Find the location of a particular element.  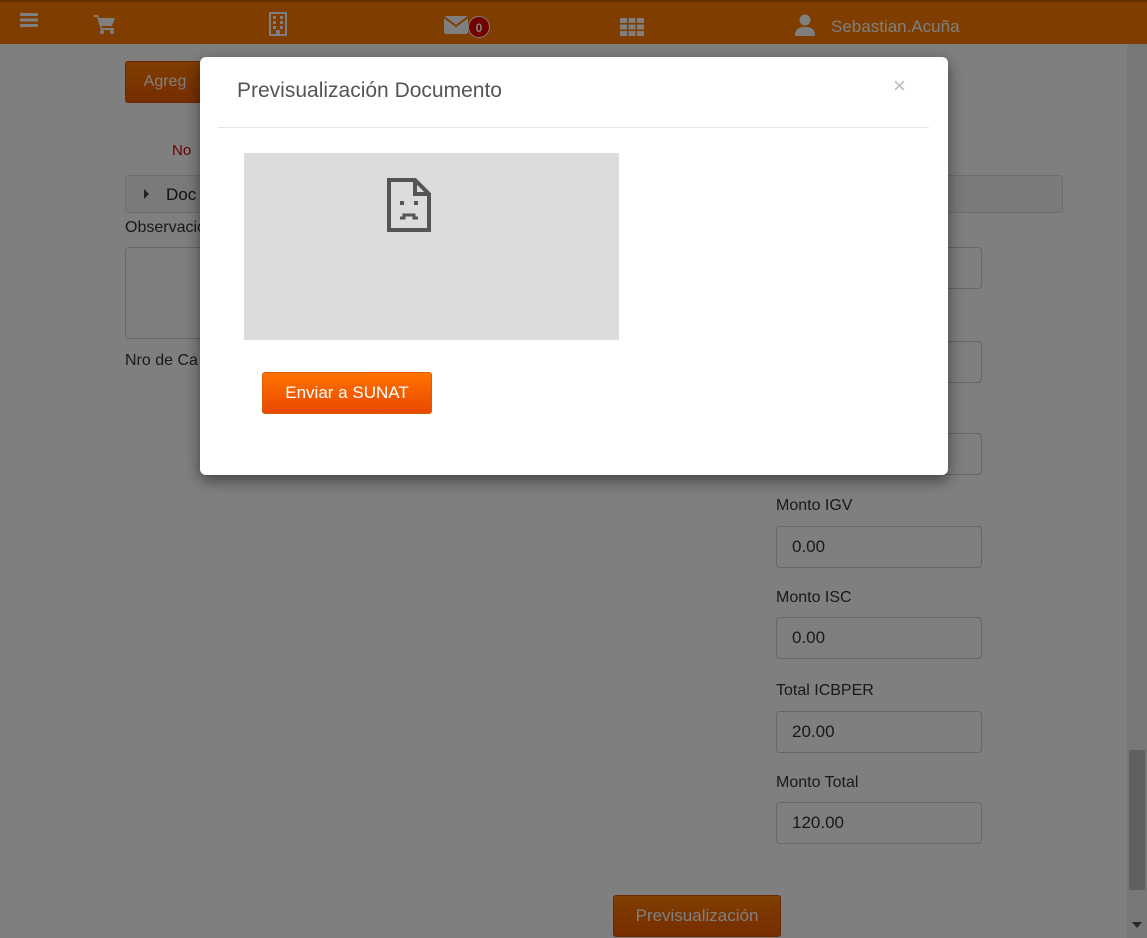

broken-document-icon is located at coordinates (409, 207).